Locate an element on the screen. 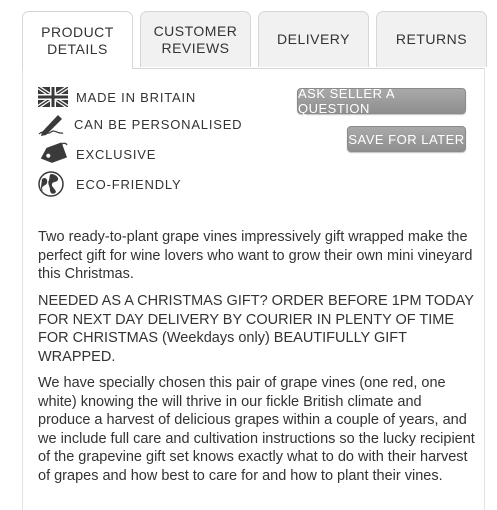 Image resolution: width=497 pixels, height=510 pixels. pen-icon is located at coordinates (53, 124).